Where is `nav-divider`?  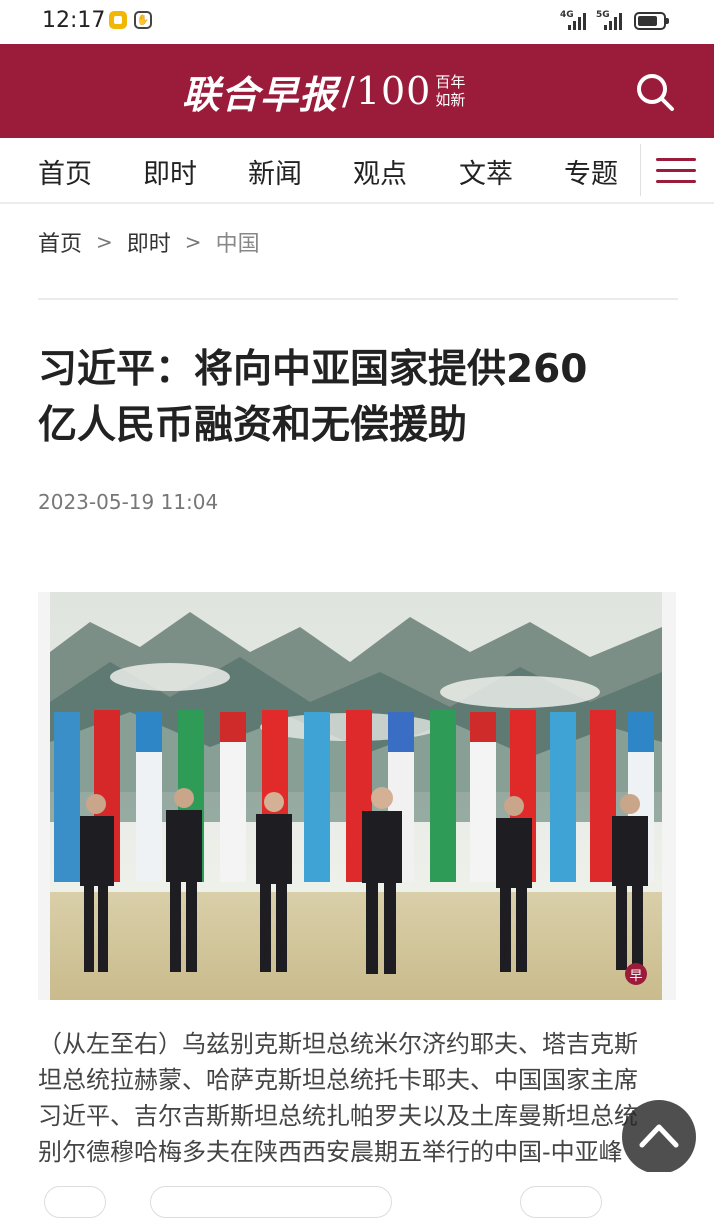 nav-divider is located at coordinates (640, 170).